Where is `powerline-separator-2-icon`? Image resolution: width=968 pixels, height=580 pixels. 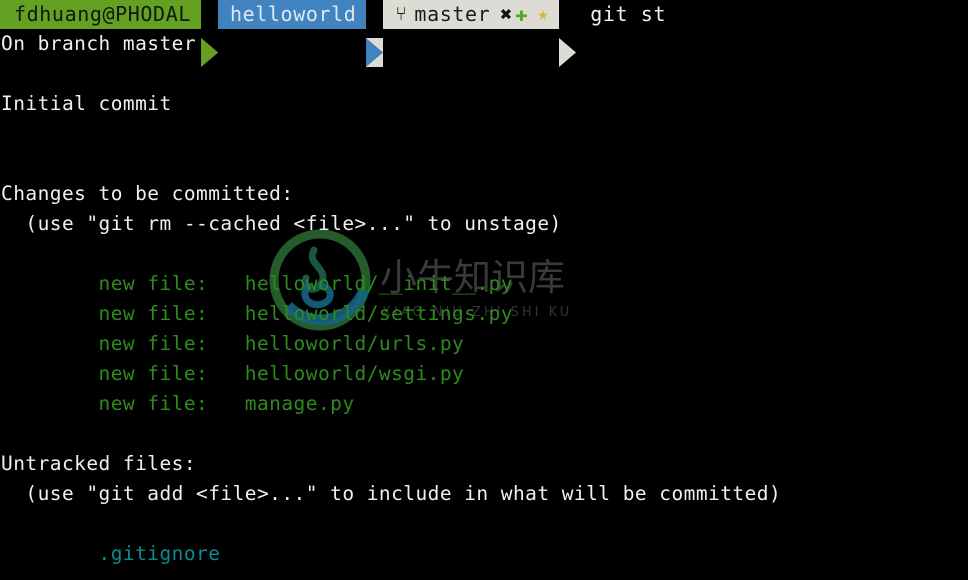
powerline-separator-2-icon is located at coordinates (375, 33).